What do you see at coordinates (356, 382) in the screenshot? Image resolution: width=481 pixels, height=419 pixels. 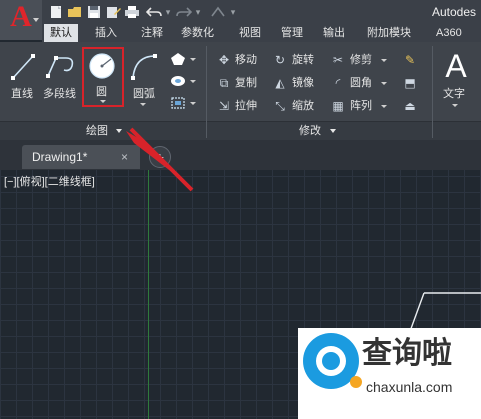 I see `watermark-logo-dot` at bounding box center [356, 382].